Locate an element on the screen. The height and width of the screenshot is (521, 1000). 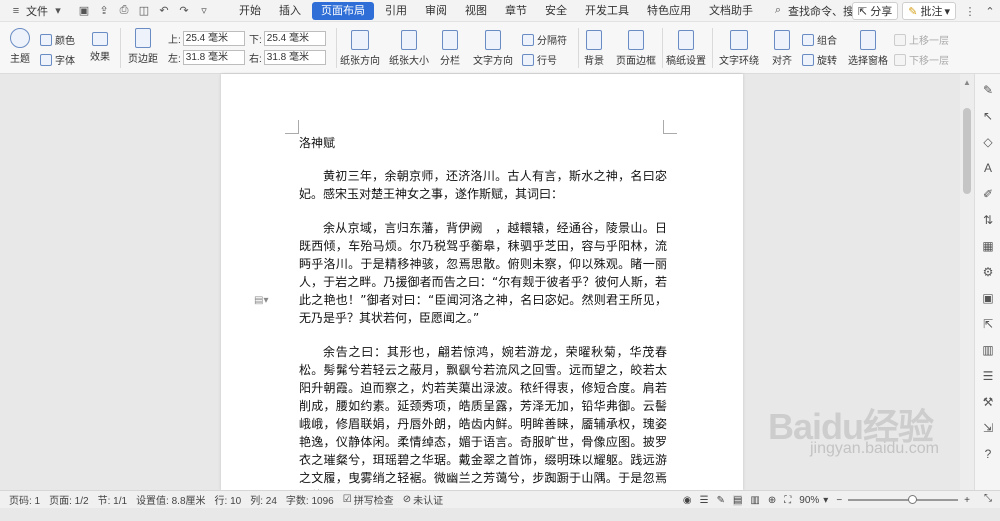
zoom-in-icon: + is located at coordinates (967, 500).